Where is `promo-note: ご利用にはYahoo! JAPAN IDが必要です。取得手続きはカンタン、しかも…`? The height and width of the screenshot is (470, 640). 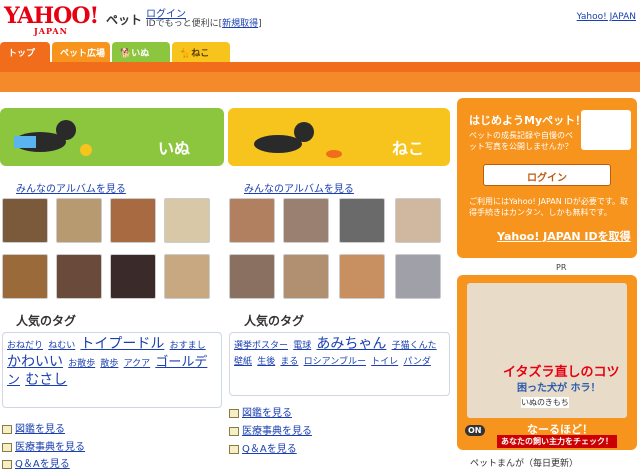 promo-note: ご利用にはYahoo! JAPAN IDが必要です。取得手続きはカンタン、しかも… is located at coordinates (549, 207).